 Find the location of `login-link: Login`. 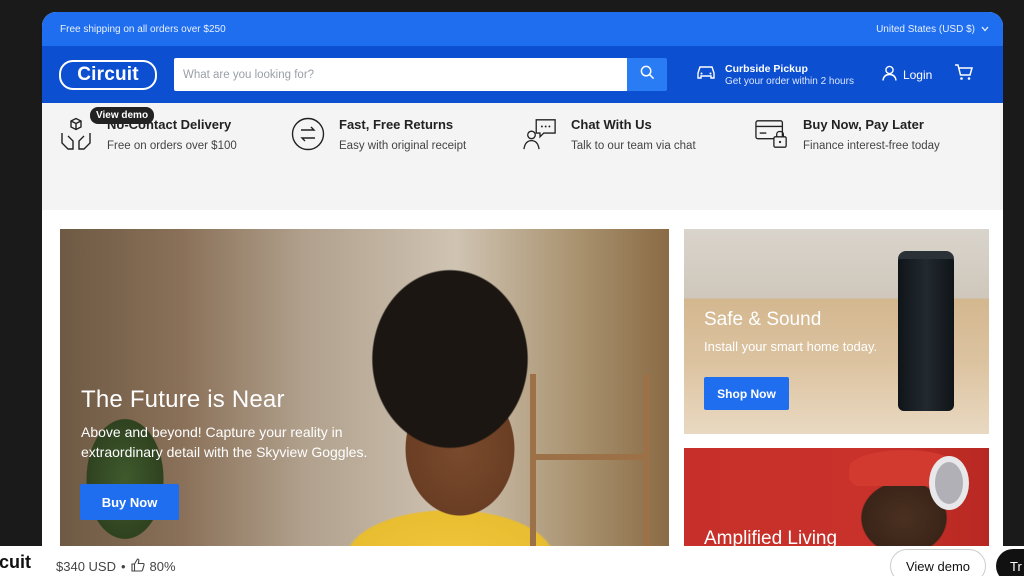

login-link: Login is located at coordinates (907, 74).